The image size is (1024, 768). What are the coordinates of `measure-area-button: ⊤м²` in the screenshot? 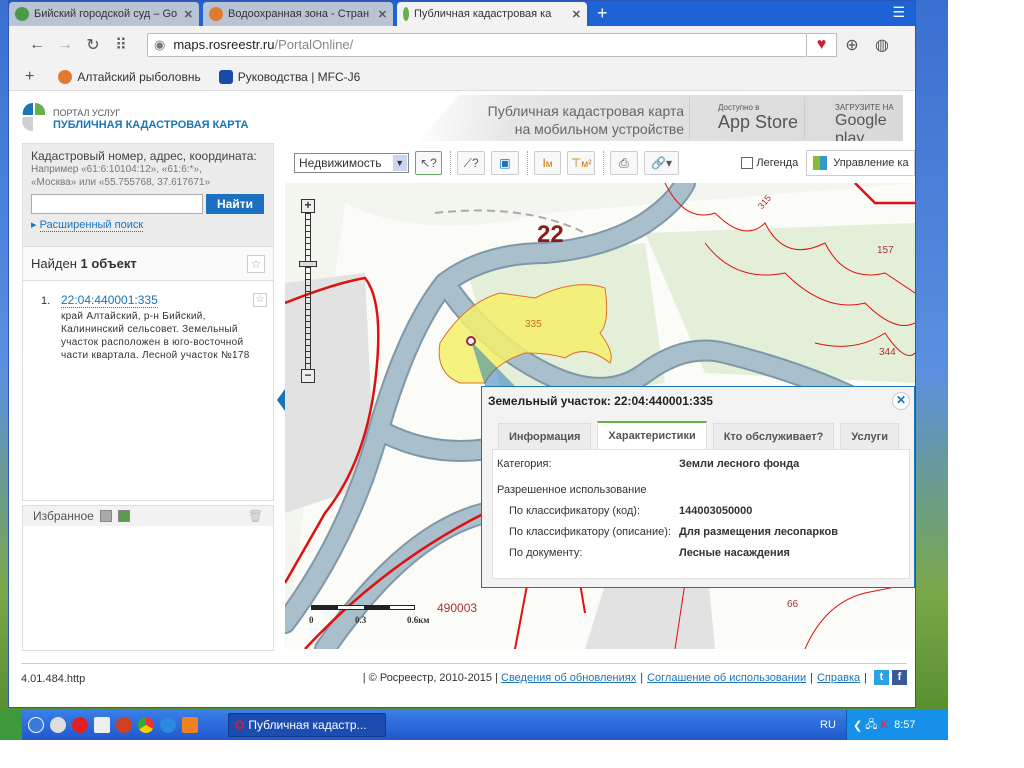 It's located at (581, 163).